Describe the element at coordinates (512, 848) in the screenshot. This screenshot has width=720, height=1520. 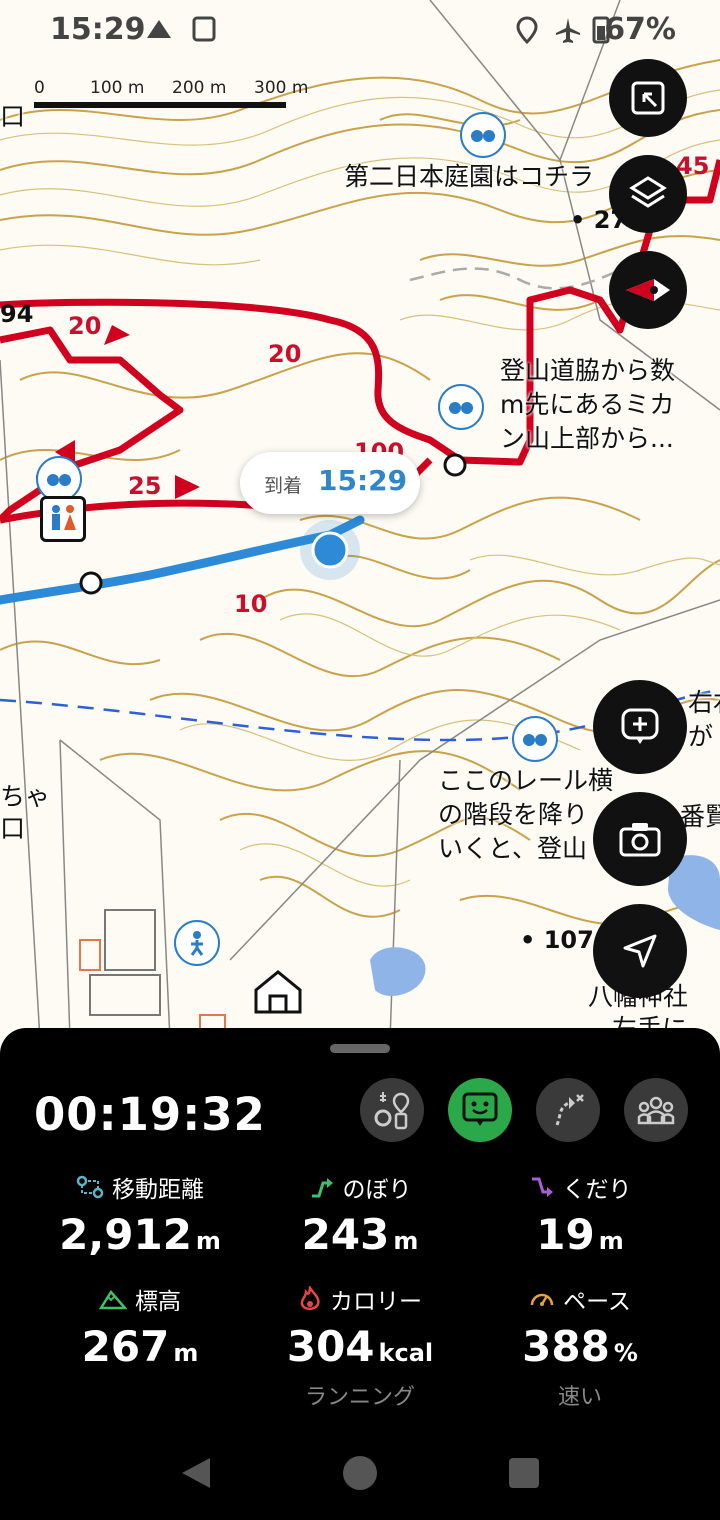
I see `map-label: いくと、登山` at that location.